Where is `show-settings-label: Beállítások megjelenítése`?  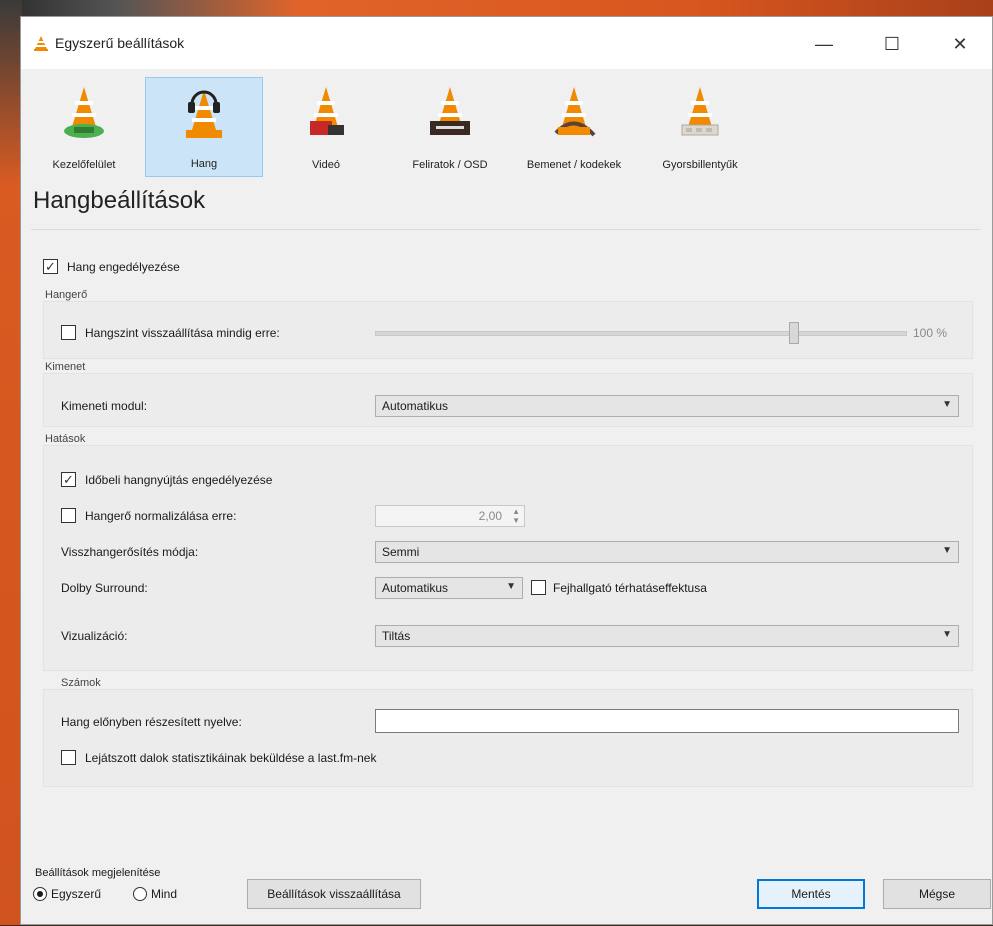 show-settings-label: Beállítások megjelenítése is located at coordinates (98, 873).